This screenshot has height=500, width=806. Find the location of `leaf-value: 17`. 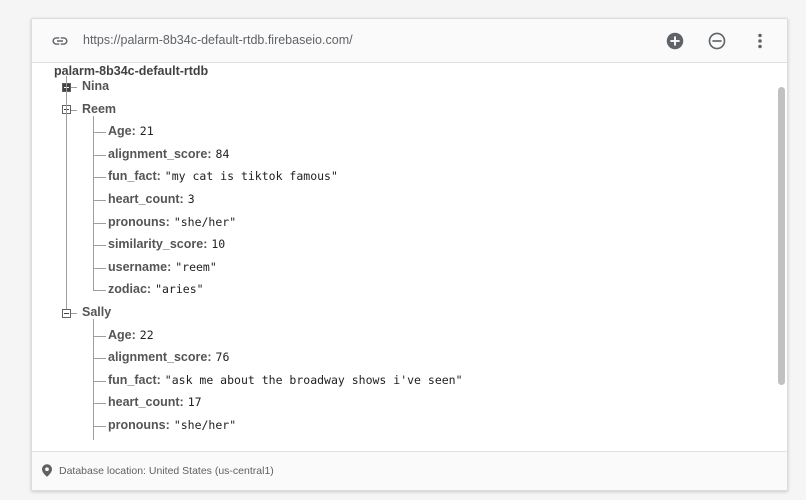

leaf-value: 17 is located at coordinates (195, 402).